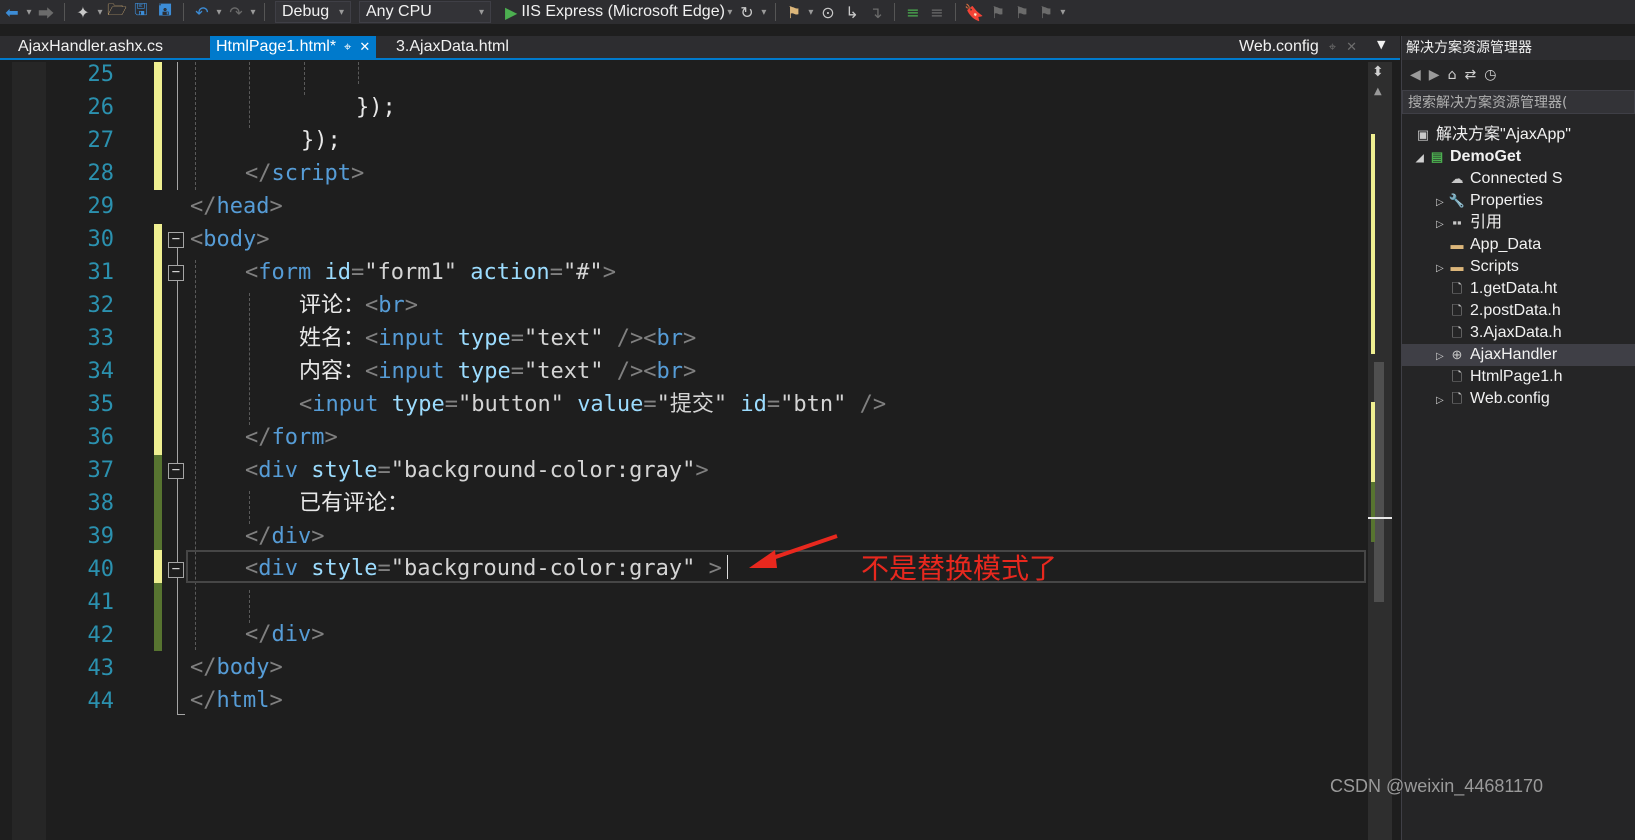 This screenshot has height=840, width=1635. Describe the element at coordinates (12, 12) in the screenshot. I see `back-icon: ⬅` at that location.